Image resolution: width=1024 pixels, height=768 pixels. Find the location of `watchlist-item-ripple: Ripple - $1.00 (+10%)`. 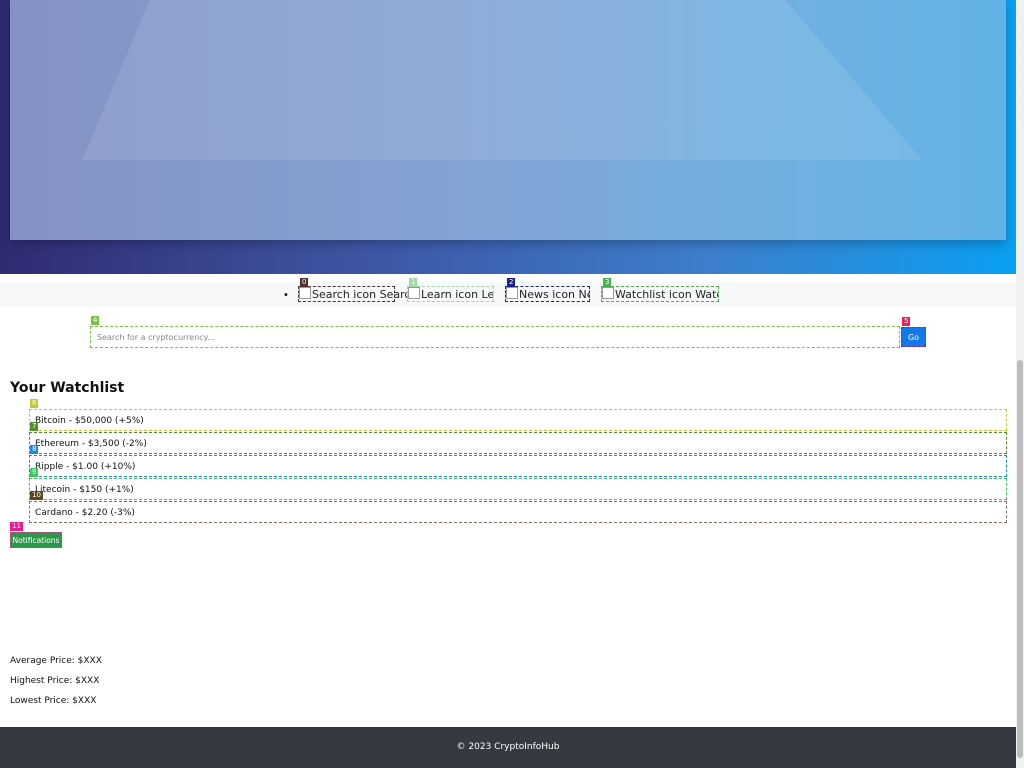

watchlist-item-ripple: Ripple - $1.00 (+10%) is located at coordinates (518, 466).